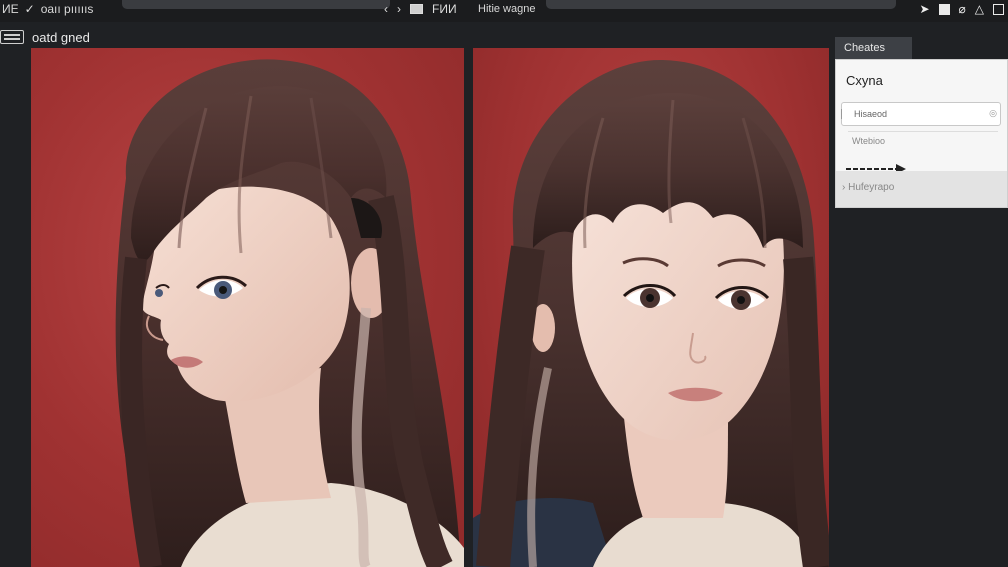 This screenshot has height=567, width=1008. What do you see at coordinates (924, 9) in the screenshot?
I see `cursor-icon: ➤` at bounding box center [924, 9].